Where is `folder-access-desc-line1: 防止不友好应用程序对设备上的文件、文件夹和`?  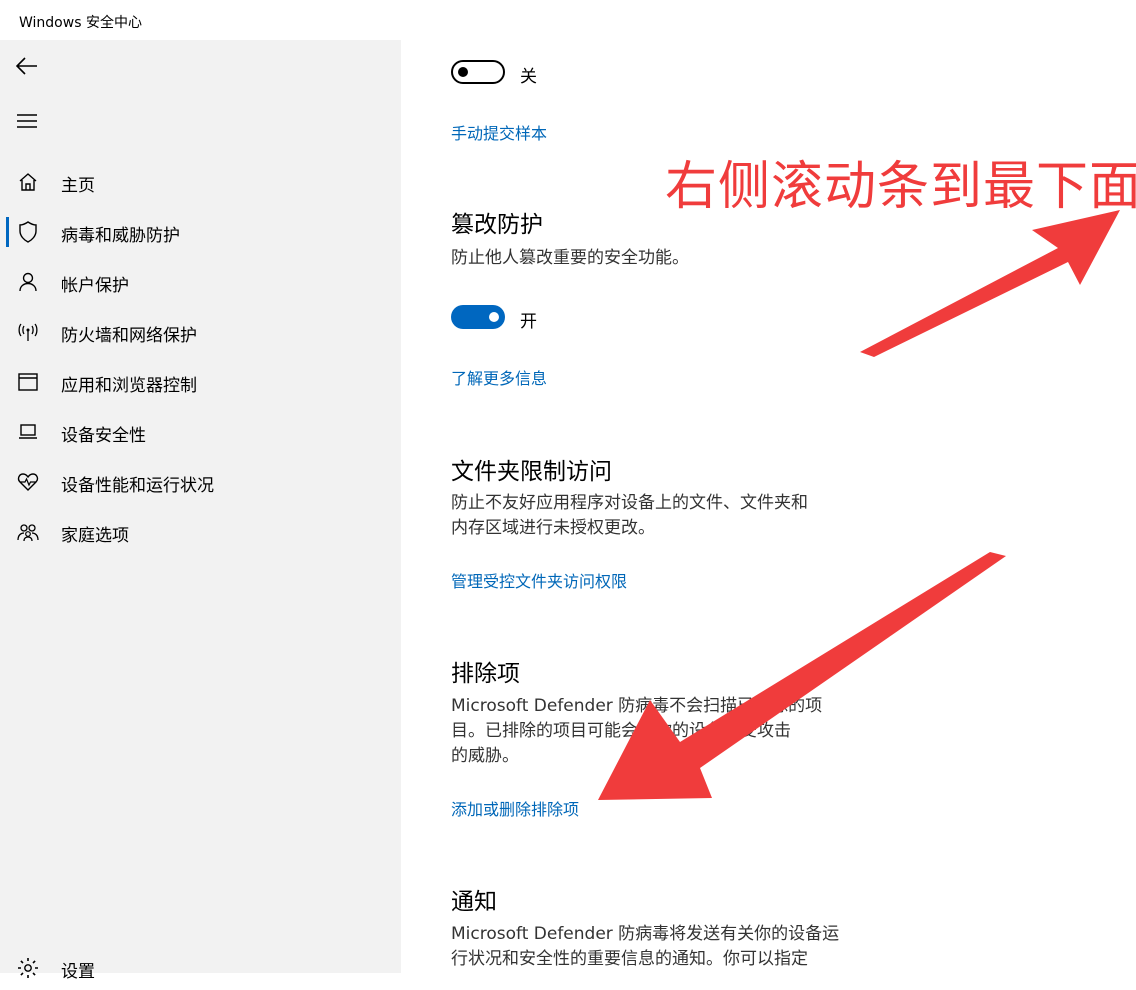
folder-access-desc-line1: 防止不友好应用程序对设备上的文件、文件夹和 is located at coordinates (629, 503).